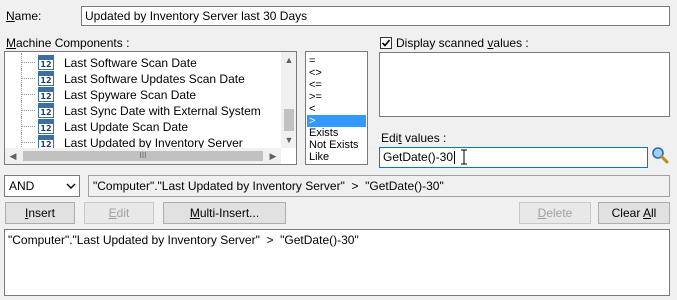 The width and height of the screenshot is (677, 300). Describe the element at coordinates (336, 85) in the screenshot. I see `operator-item: <=` at that location.